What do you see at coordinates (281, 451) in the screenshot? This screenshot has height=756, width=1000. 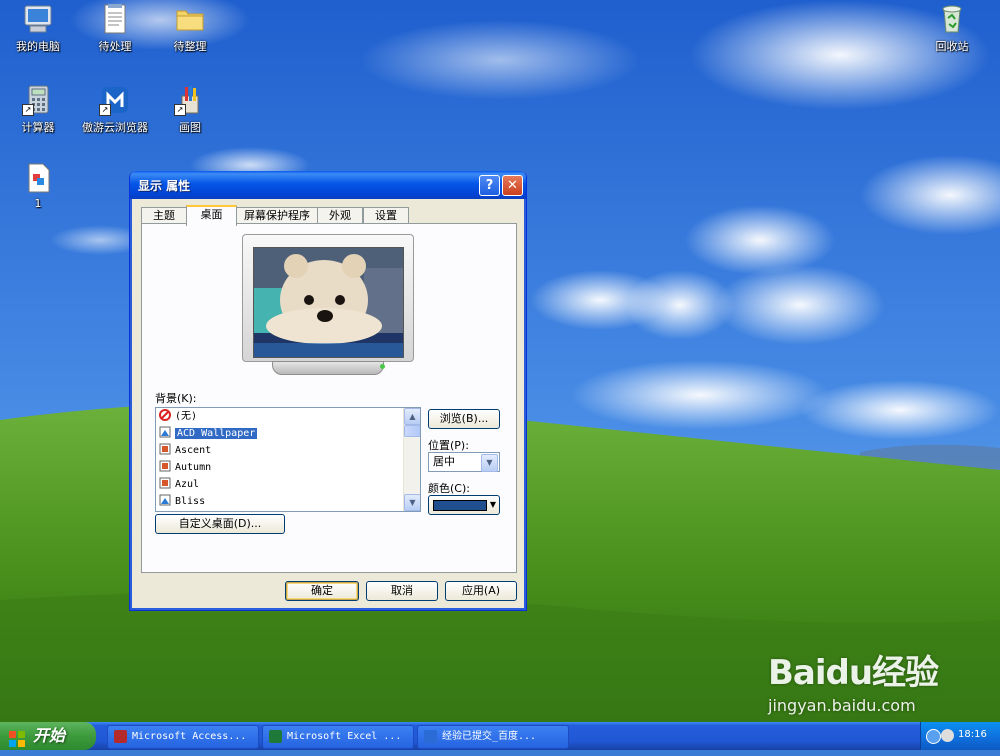 I see `list-item: Ascent` at bounding box center [281, 451].